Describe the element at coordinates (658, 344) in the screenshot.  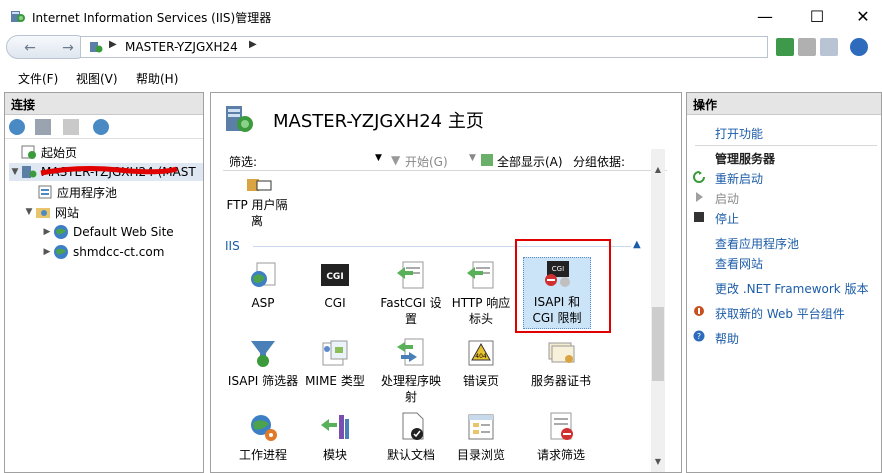
I see `scrollbar-thumb` at that location.